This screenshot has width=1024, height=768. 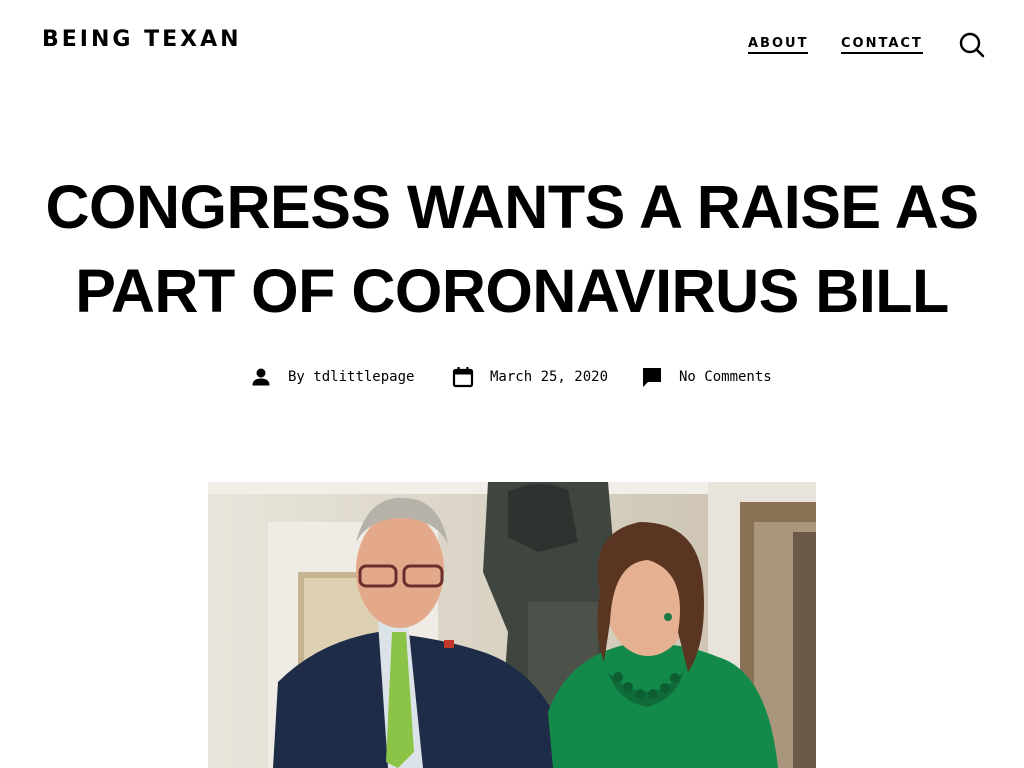 I want to click on post-comments: No Comments, so click(x=706, y=377).